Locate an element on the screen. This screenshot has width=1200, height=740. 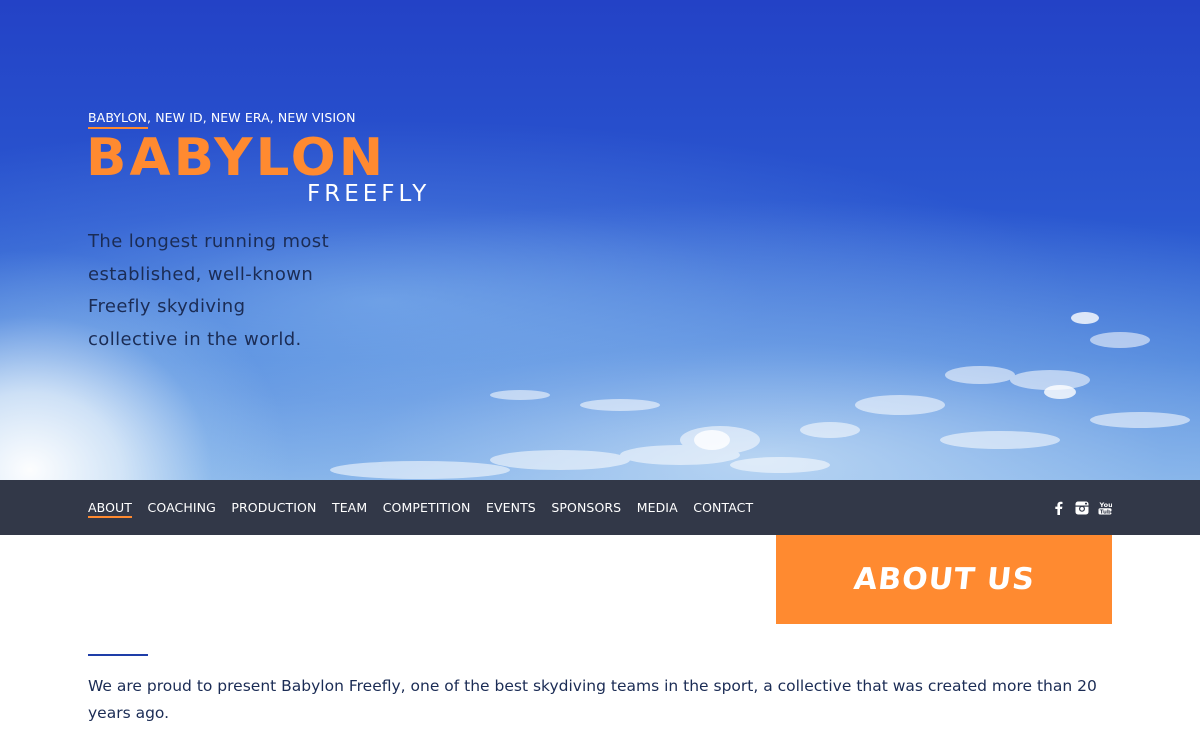
social-links: YouTube is located at coordinates (1081, 507).